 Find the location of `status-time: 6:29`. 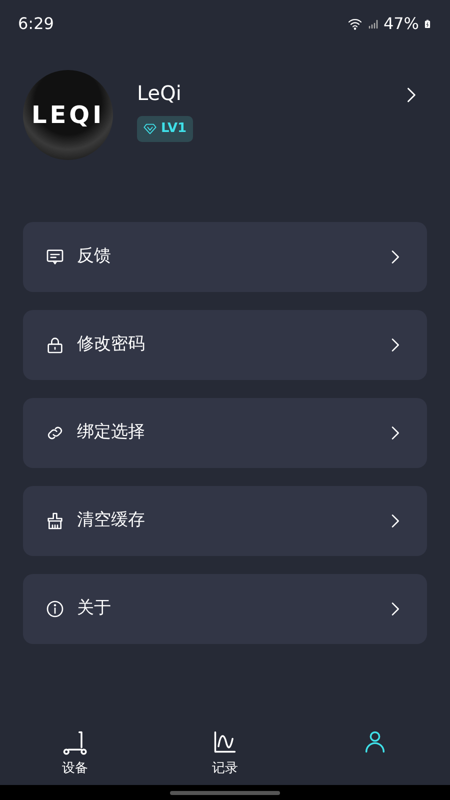

status-time: 6:29 is located at coordinates (36, 24).